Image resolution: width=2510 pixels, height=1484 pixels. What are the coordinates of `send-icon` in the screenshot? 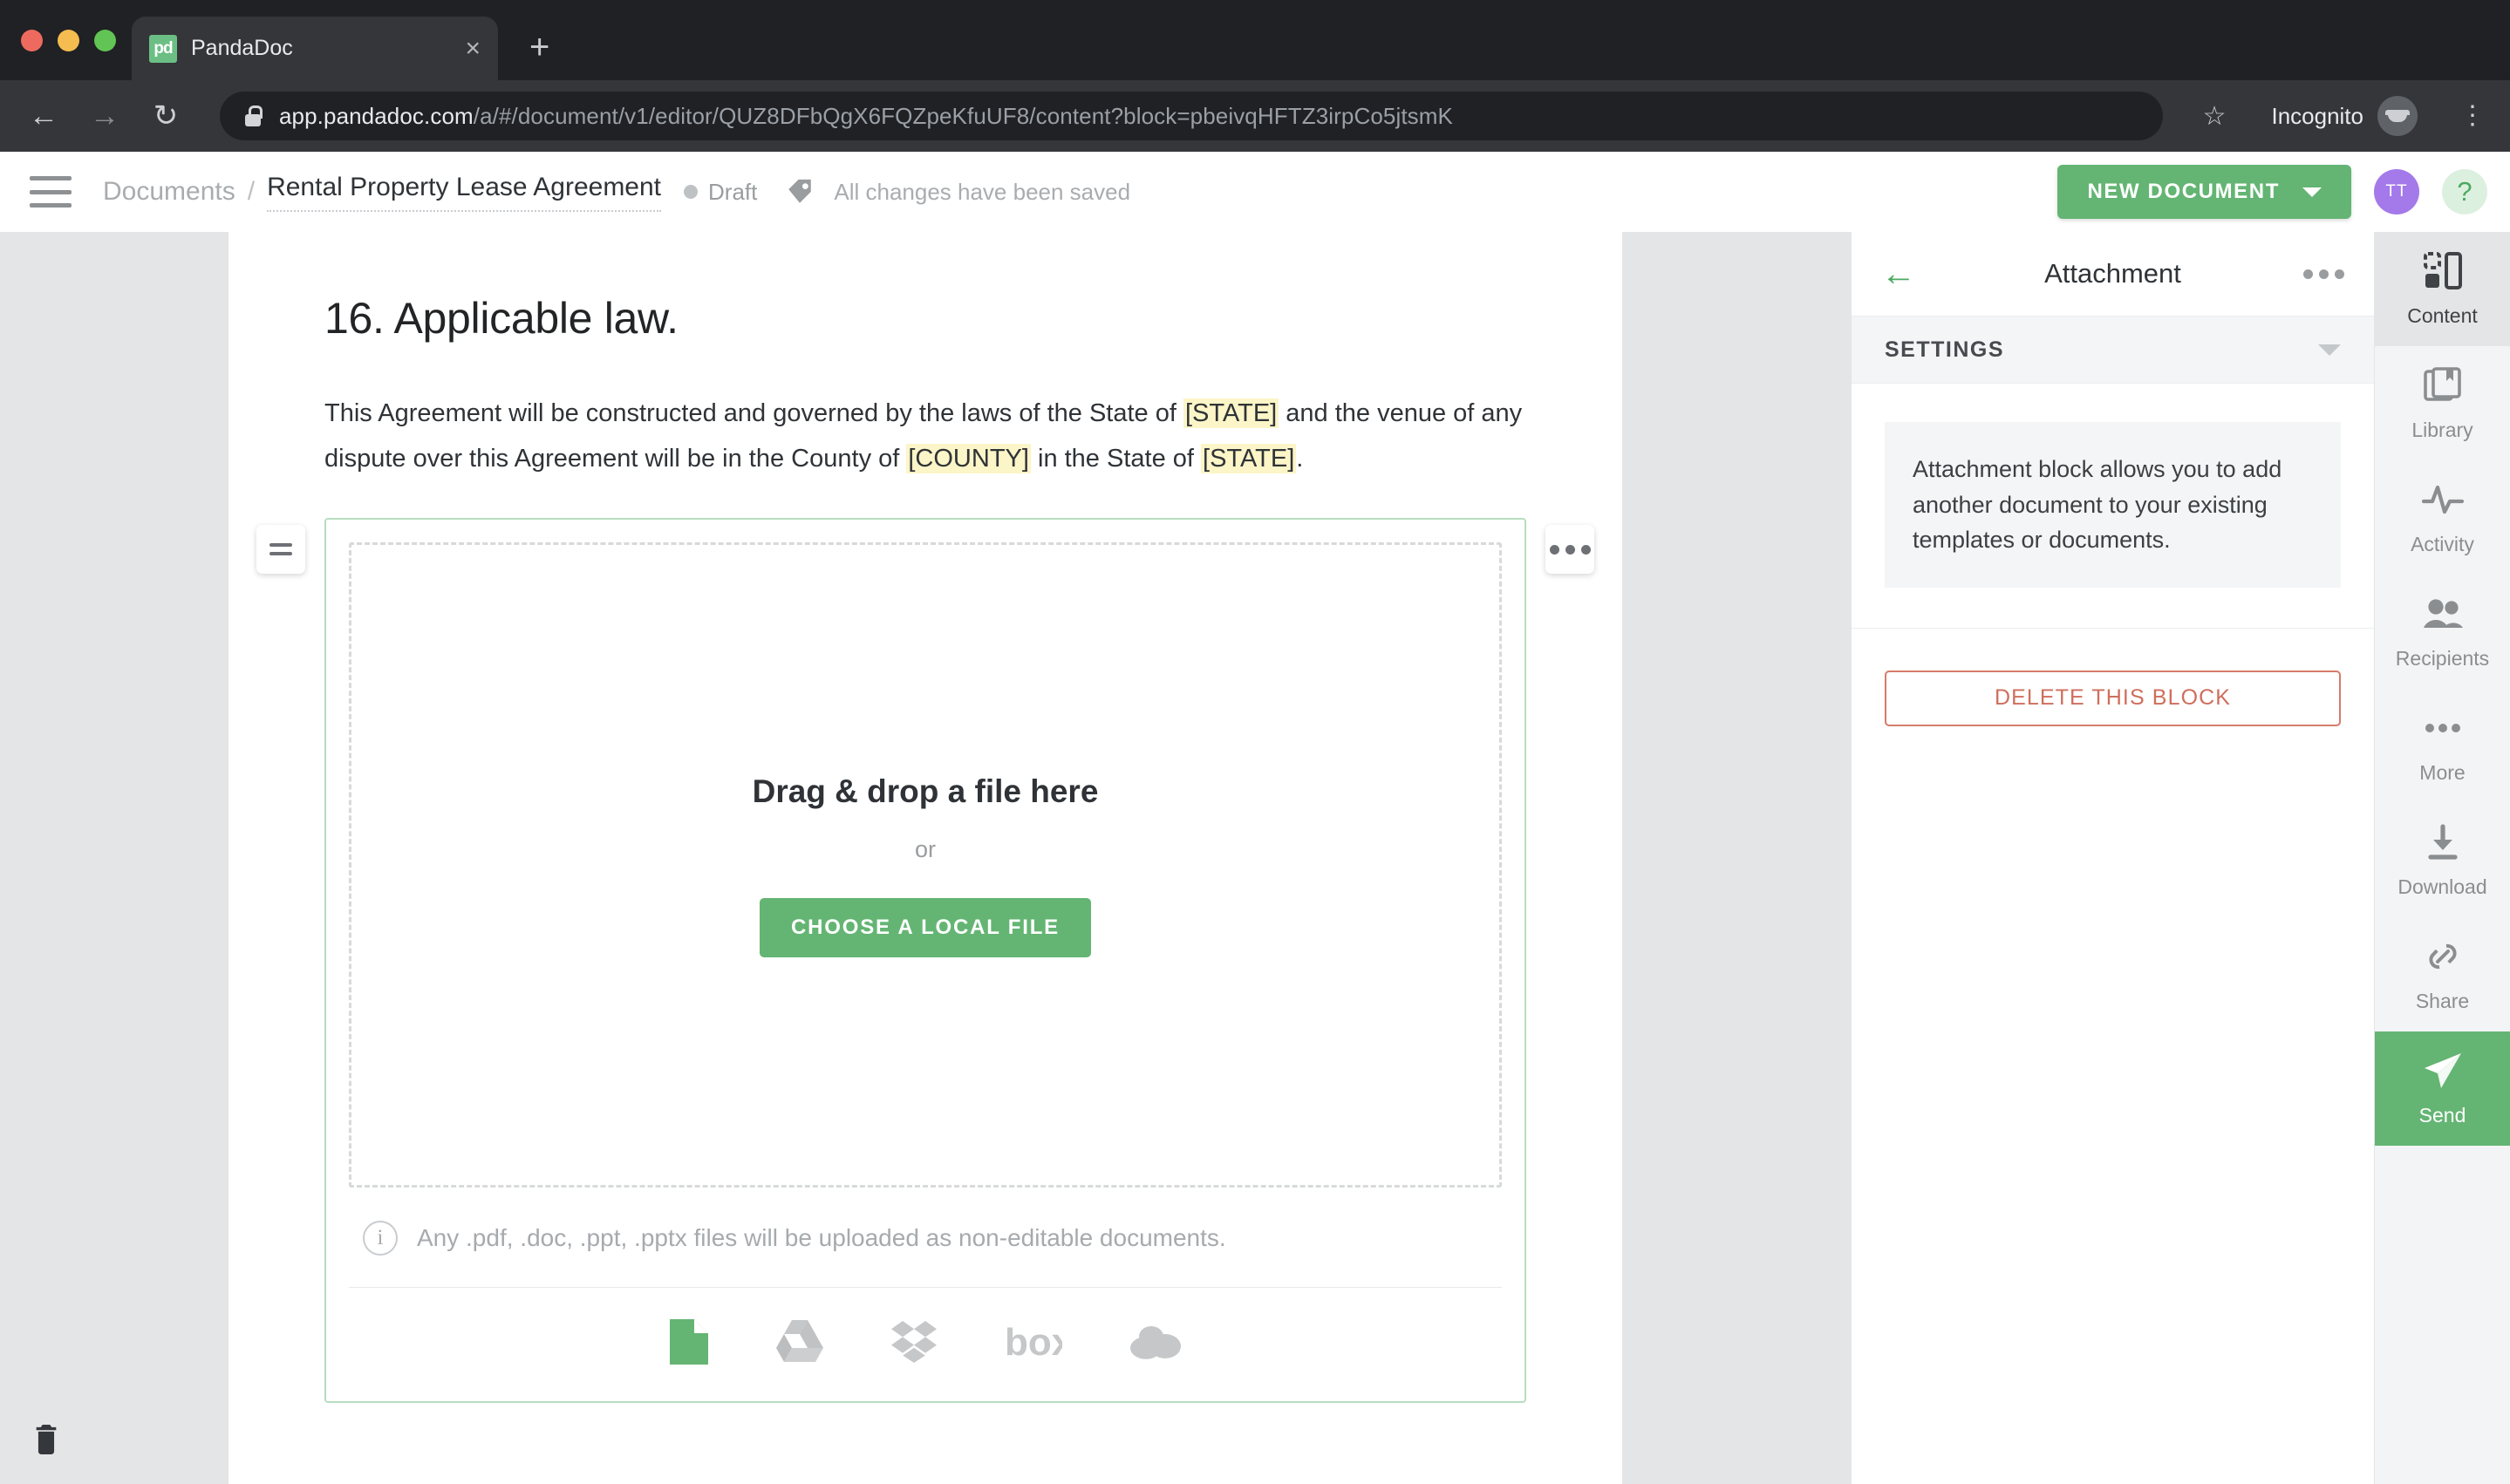 It's located at (2443, 1071).